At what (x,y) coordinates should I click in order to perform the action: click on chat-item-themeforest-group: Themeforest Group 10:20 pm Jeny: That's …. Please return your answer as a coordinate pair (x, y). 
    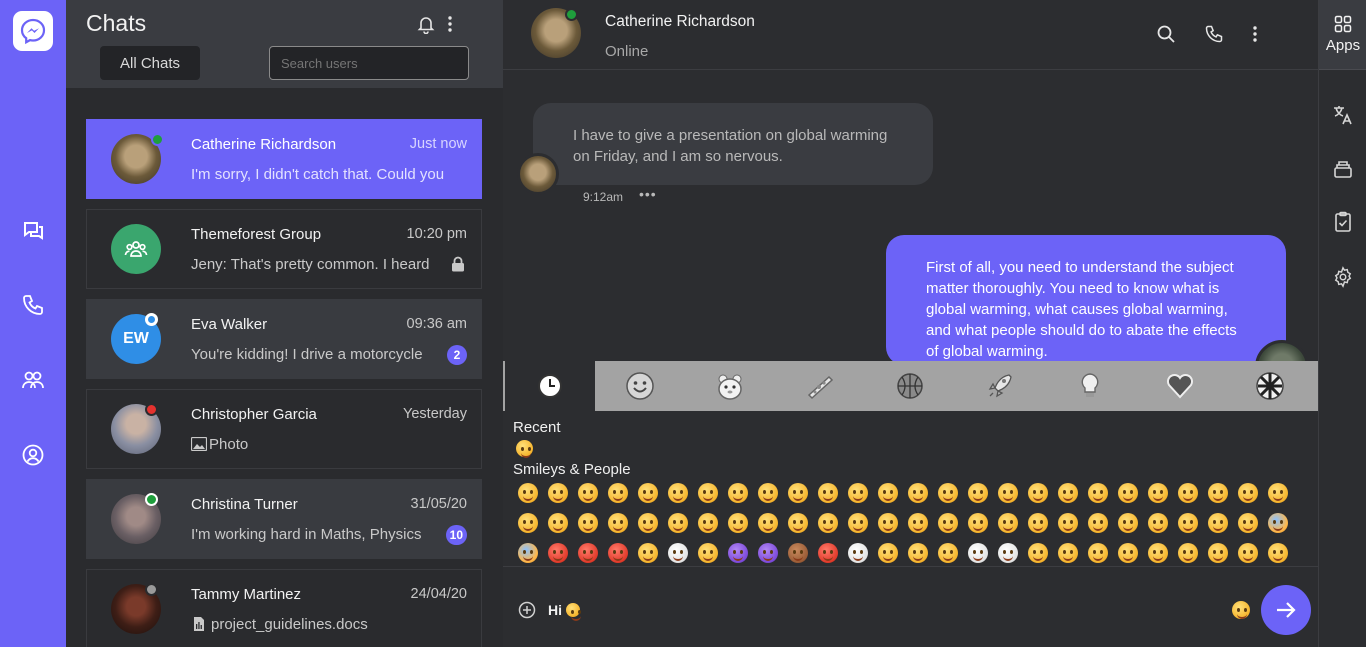
    Looking at the image, I should click on (284, 249).